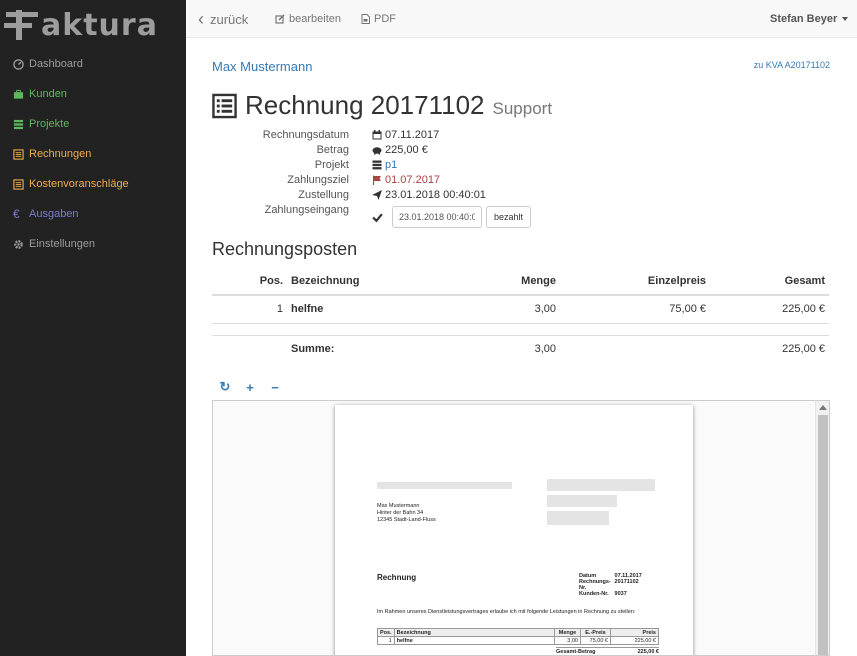  I want to click on pdf-cell: 1, so click(386, 640).